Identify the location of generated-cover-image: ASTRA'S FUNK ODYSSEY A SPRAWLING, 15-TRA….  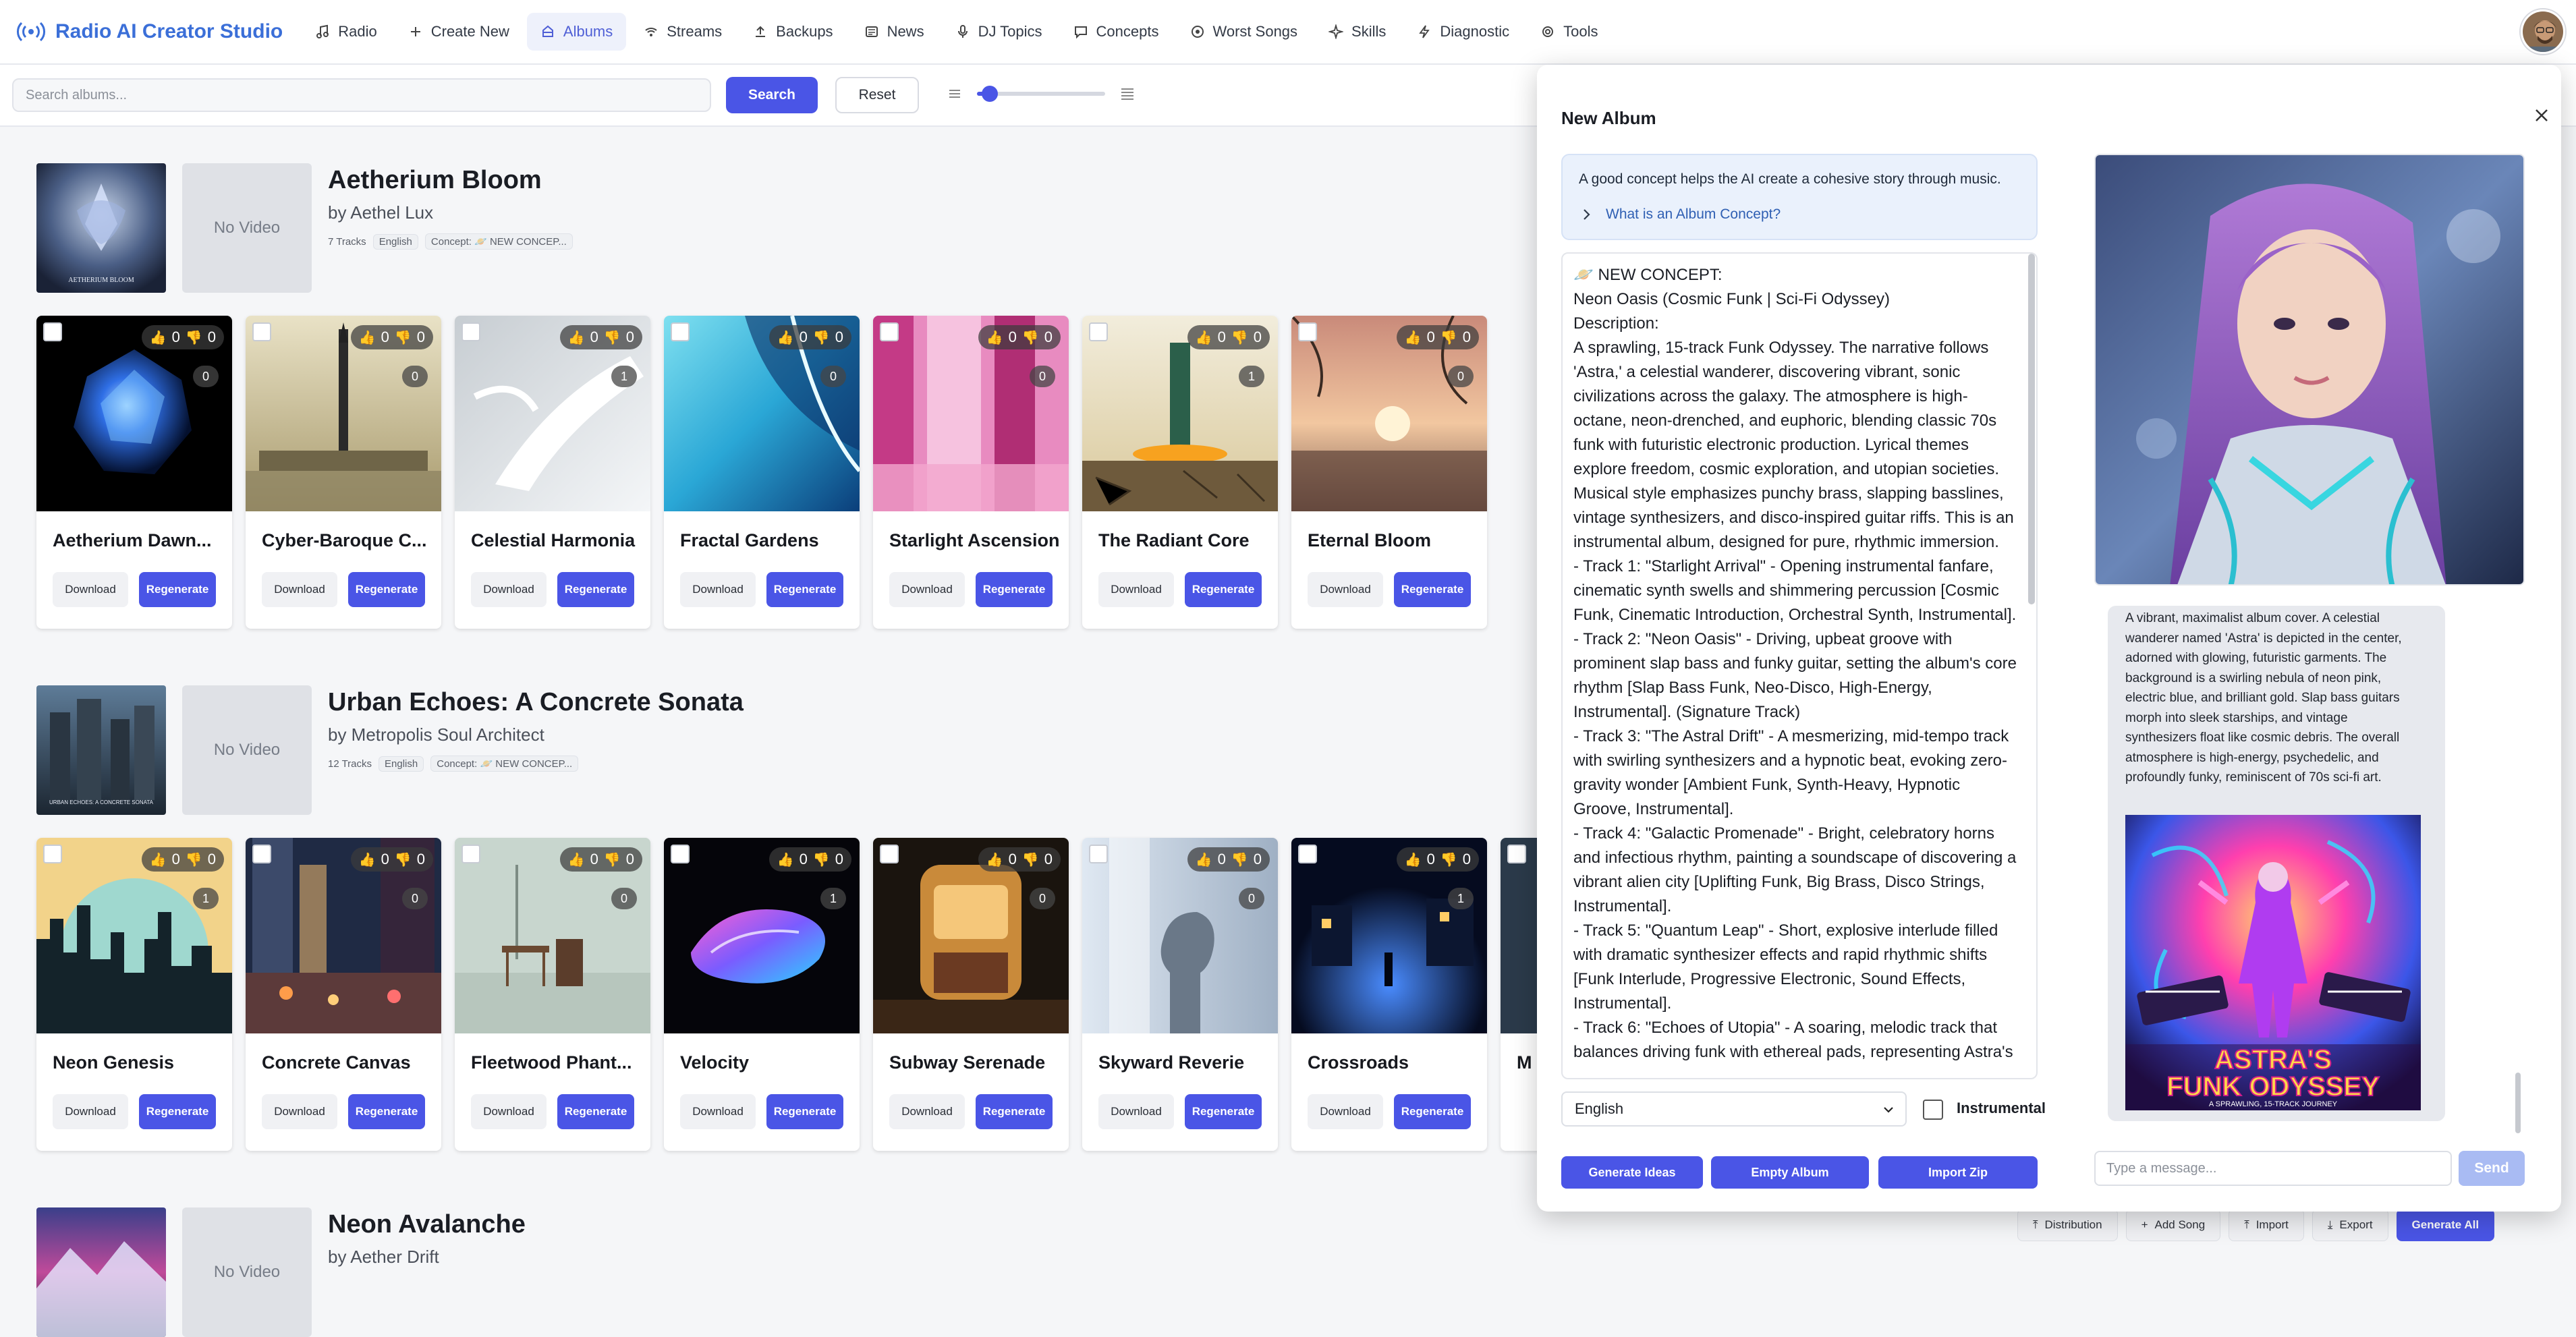
(2273, 962).